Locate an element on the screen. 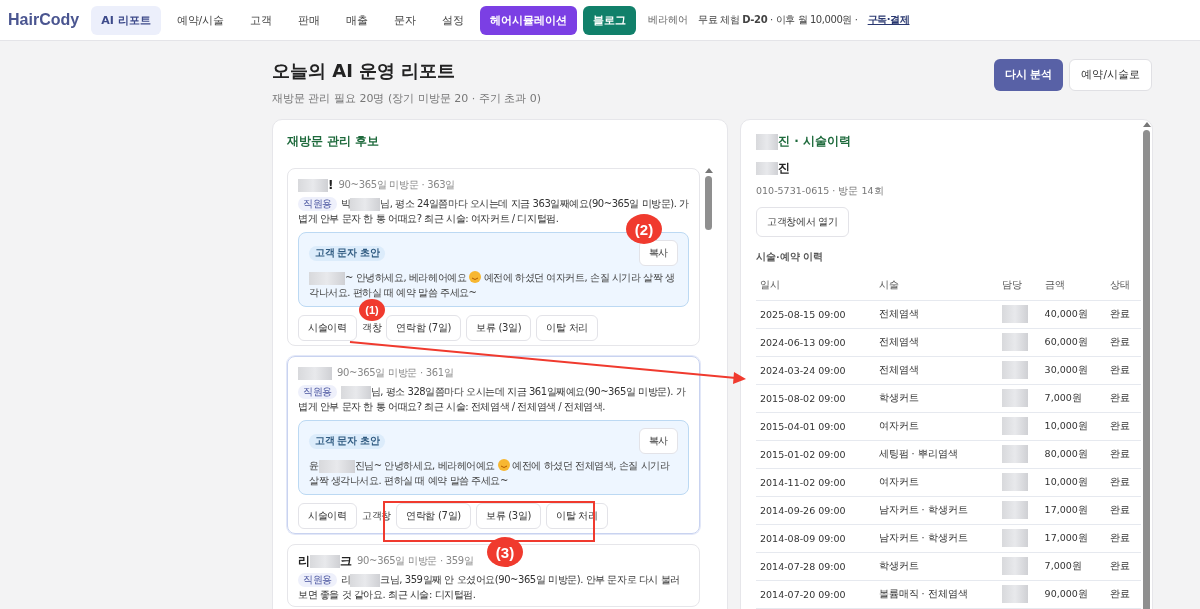 The width and height of the screenshot is (1200, 609). column-header: 상태 is located at coordinates (1123, 286).